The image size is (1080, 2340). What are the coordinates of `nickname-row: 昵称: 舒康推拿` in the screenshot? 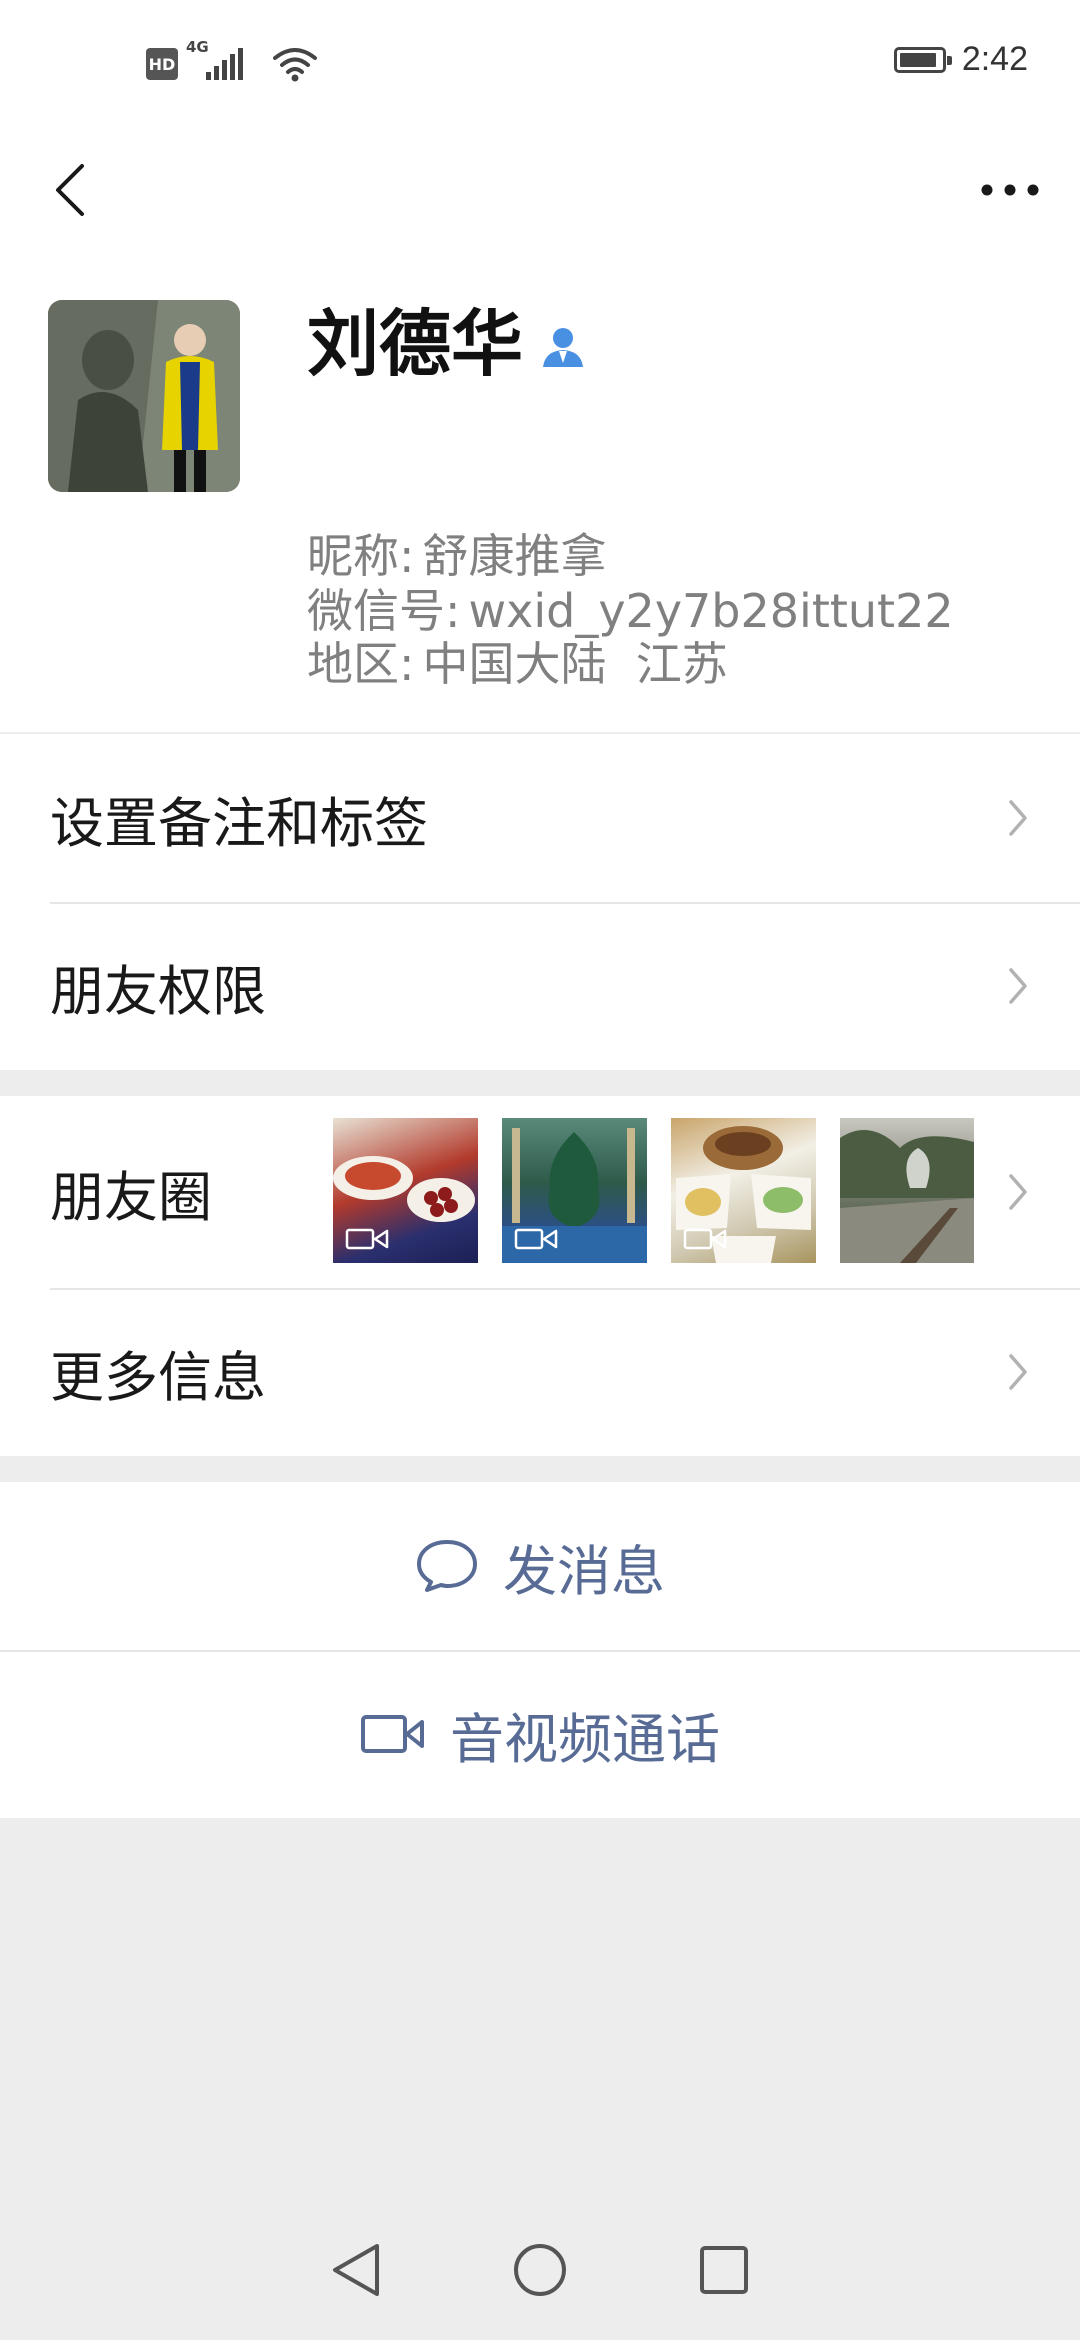 It's located at (457, 556).